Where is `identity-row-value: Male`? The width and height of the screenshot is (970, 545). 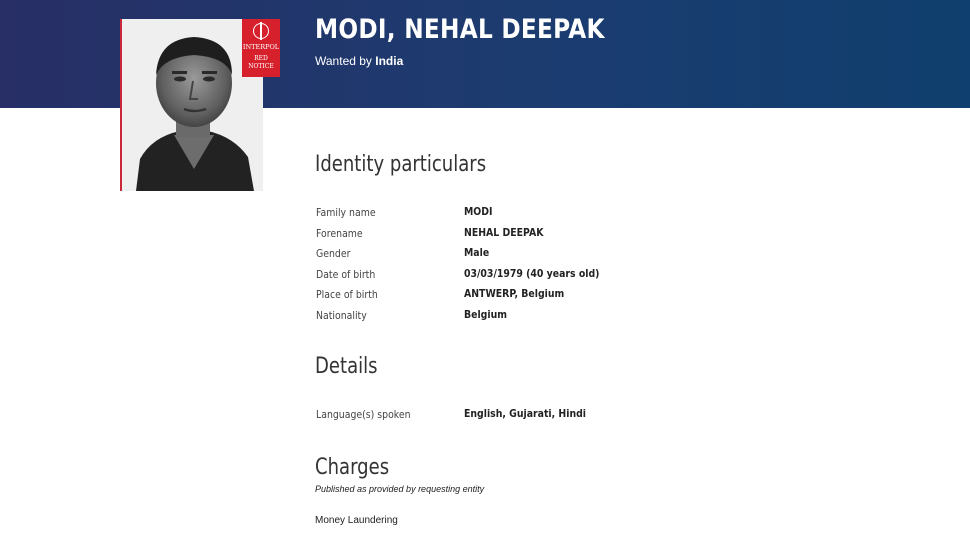 identity-row-value: Male is located at coordinates (477, 252).